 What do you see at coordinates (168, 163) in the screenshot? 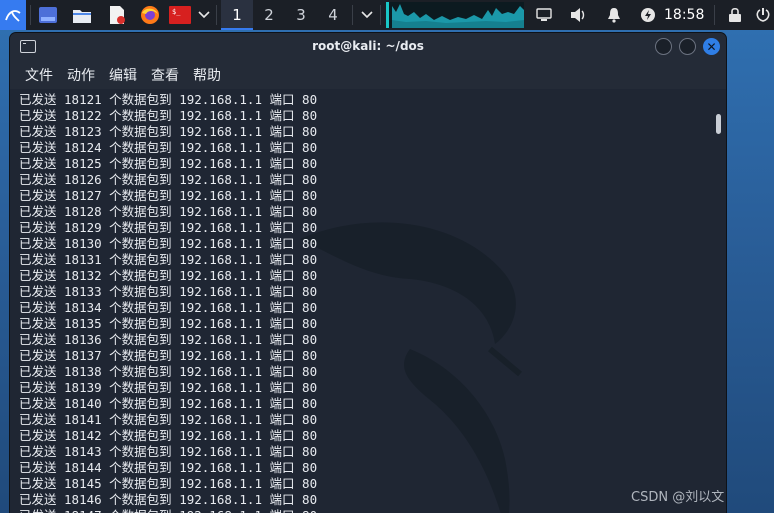
I see `terminal-line: 已发送 18125 个数据包到 192.168.1.1 端口 80` at bounding box center [168, 163].